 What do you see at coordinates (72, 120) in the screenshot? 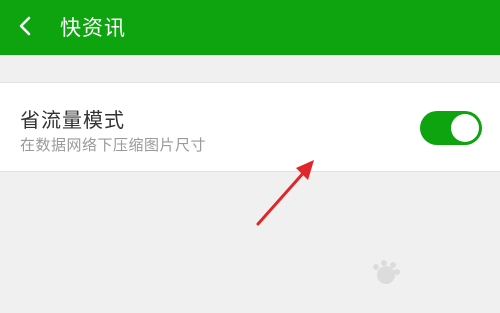
I see `setting-title: 省流量模式` at bounding box center [72, 120].